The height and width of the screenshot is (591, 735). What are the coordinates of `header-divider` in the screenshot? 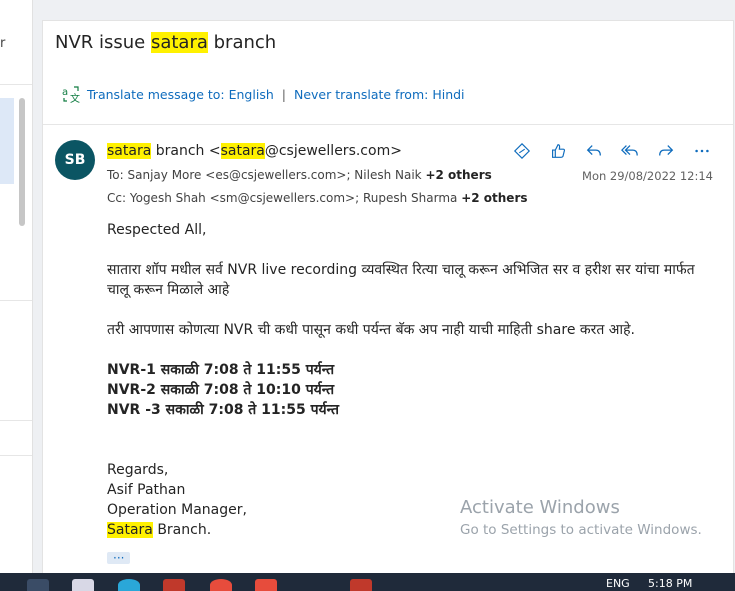 It's located at (388, 124).